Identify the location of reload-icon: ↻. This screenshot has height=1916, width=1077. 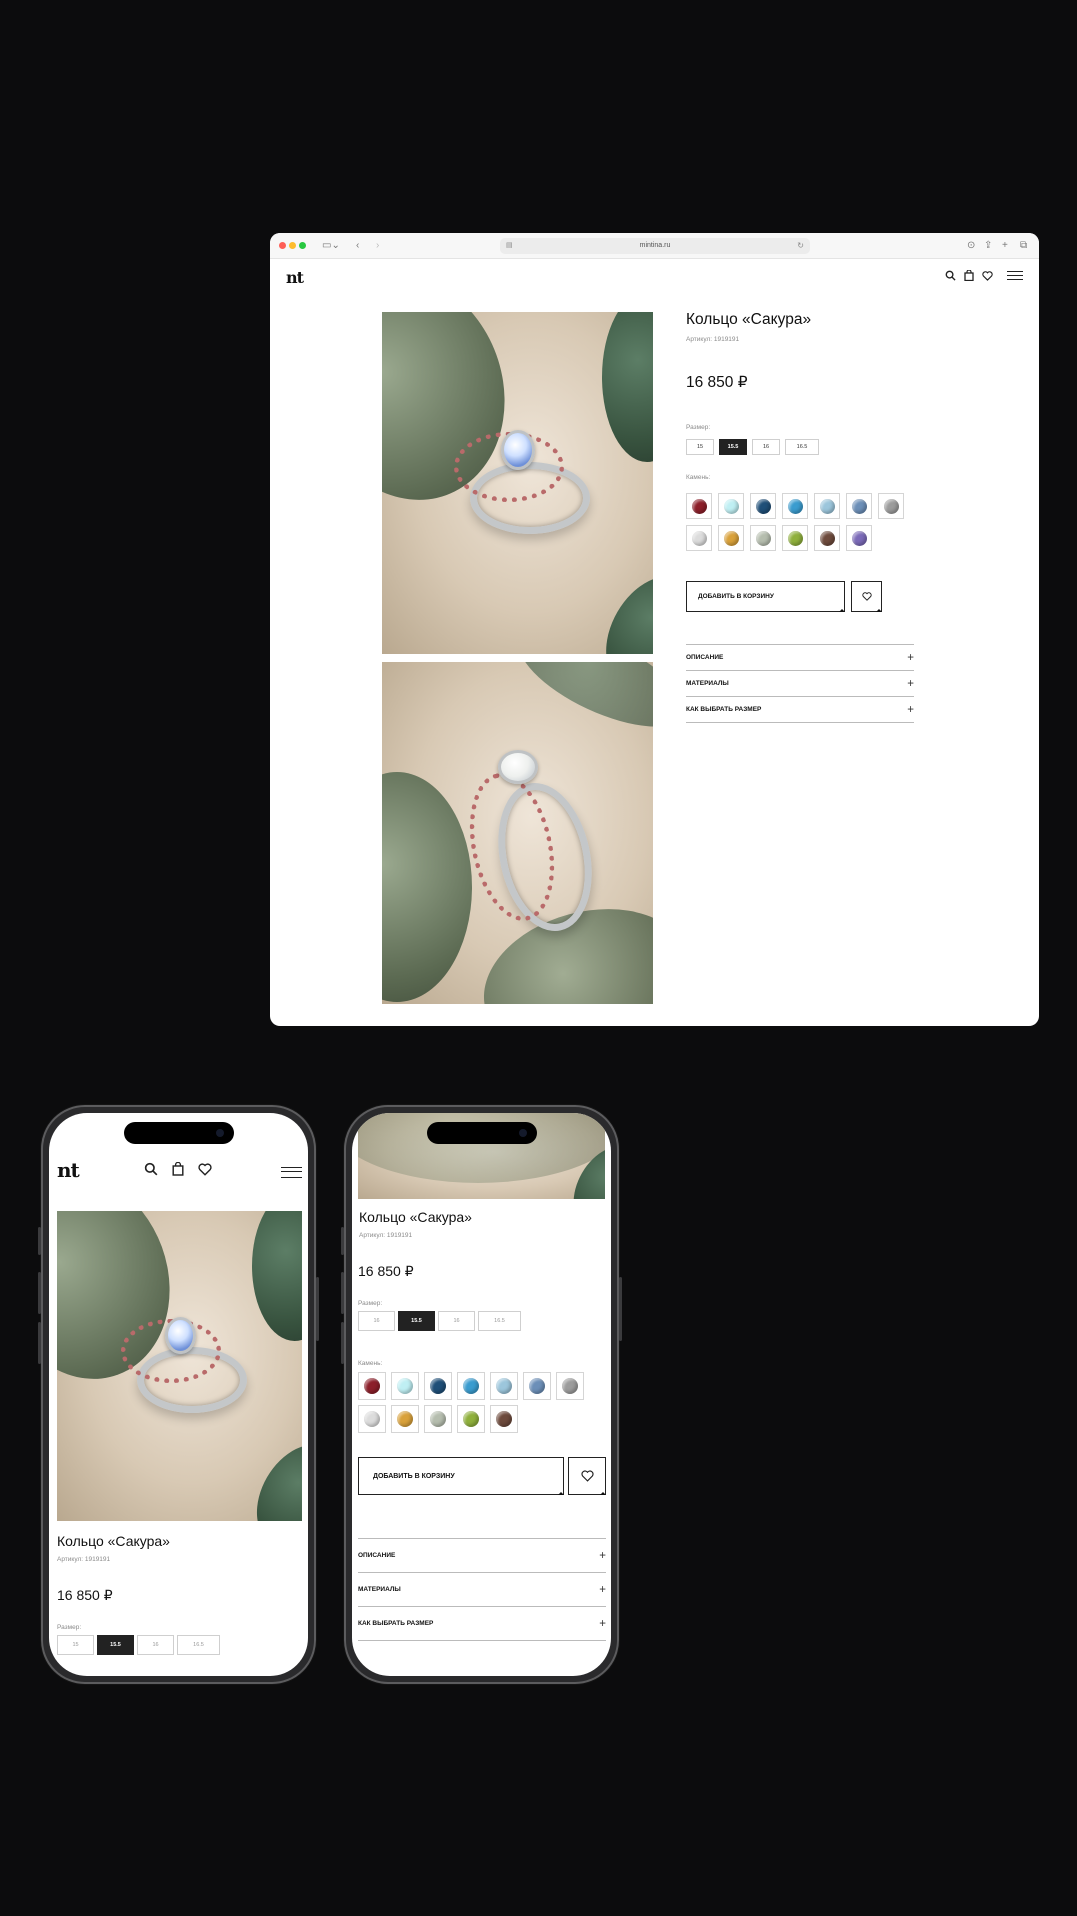
(800, 246).